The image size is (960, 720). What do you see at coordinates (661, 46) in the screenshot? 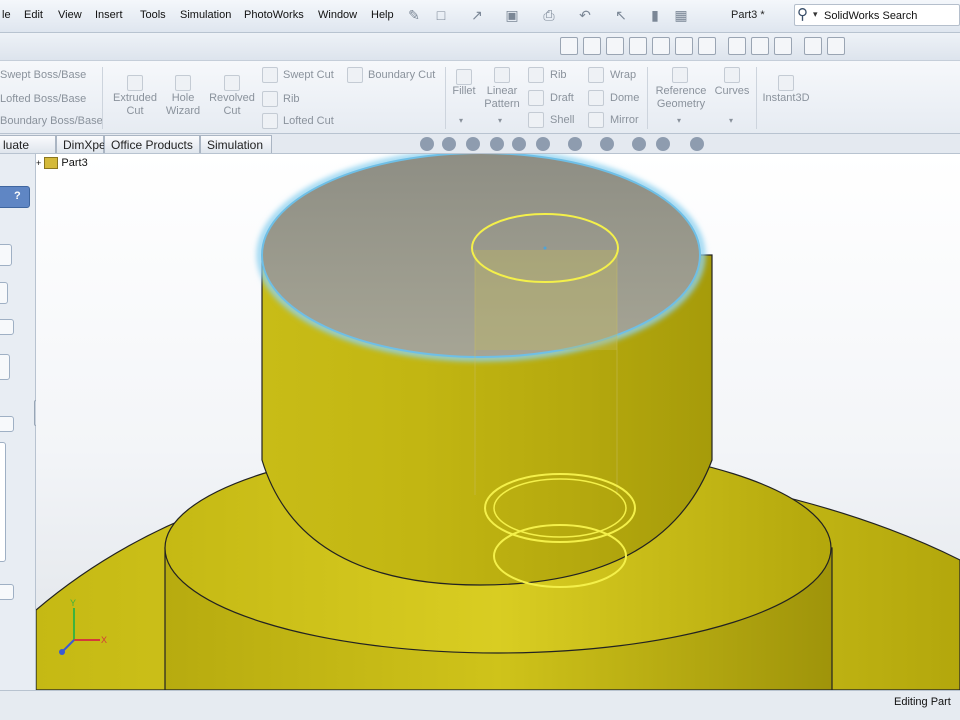
I see `view-top-icon` at bounding box center [661, 46].